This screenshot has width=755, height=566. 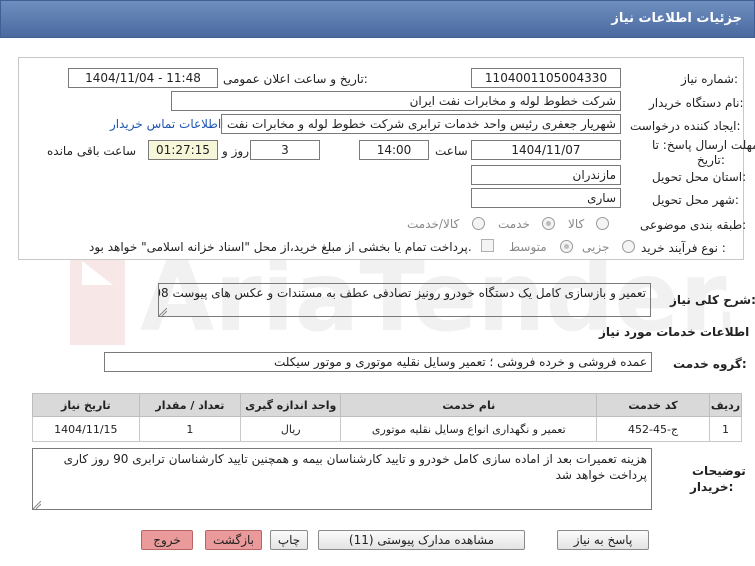 I want to click on category-service-label: خدمت, so click(x=514, y=224).